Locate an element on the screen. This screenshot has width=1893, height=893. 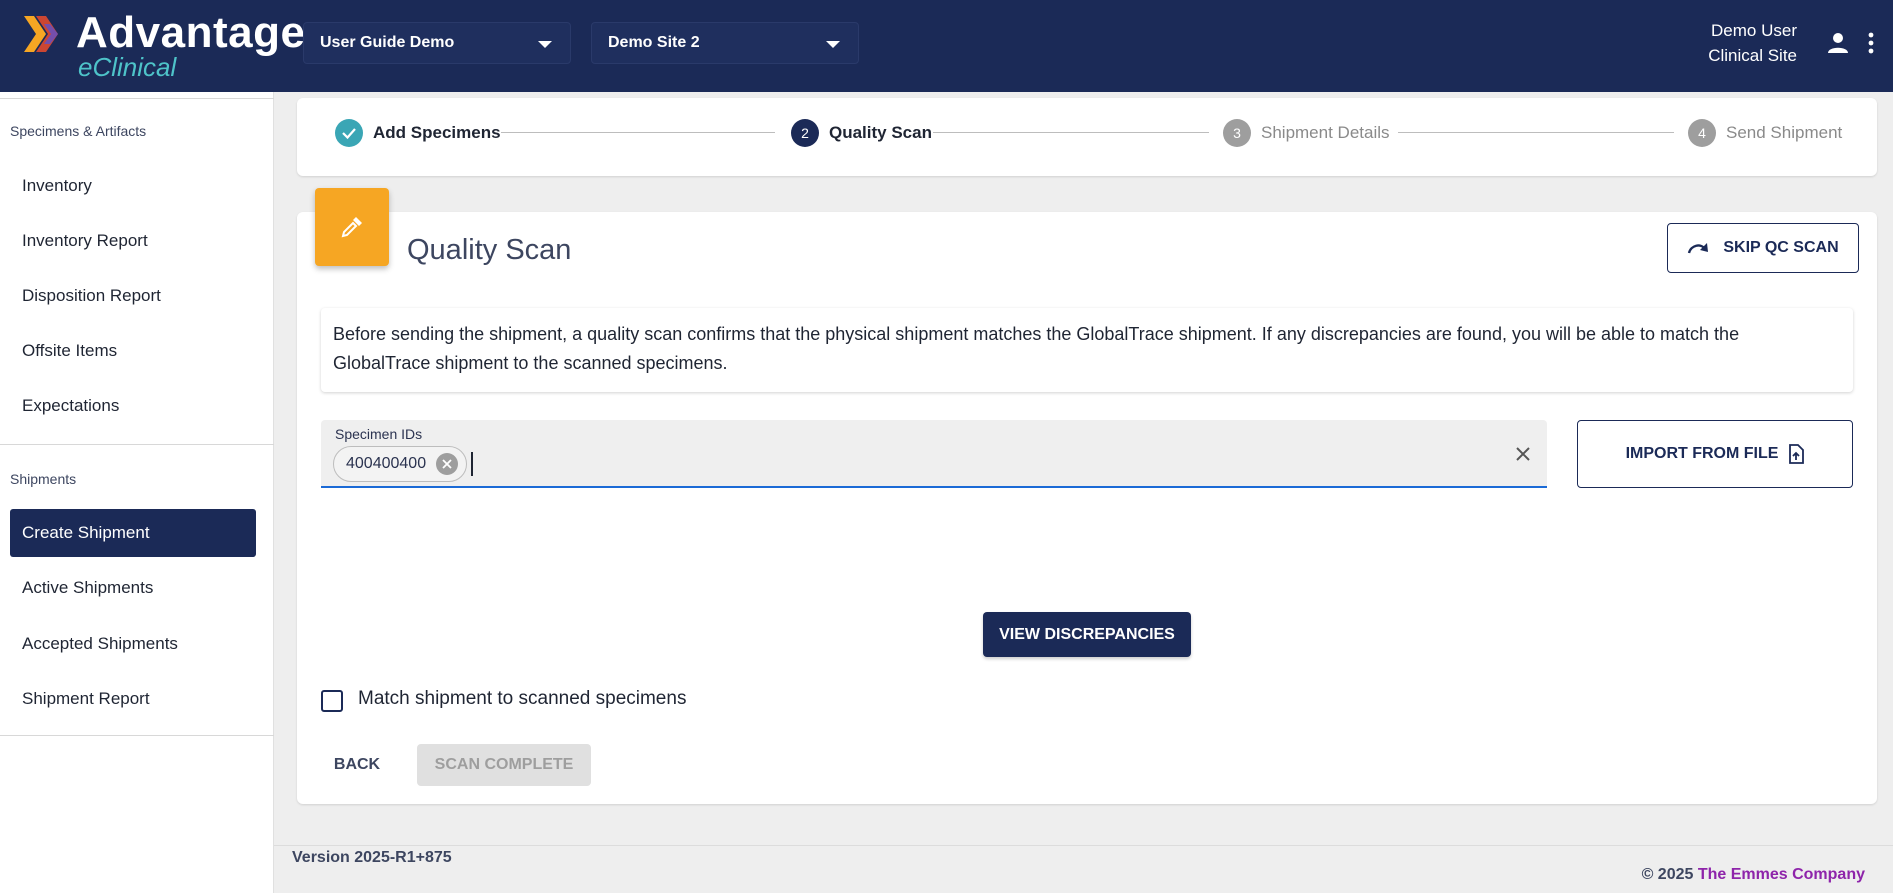
step-send-shipment: 4 Send Shipment is located at coordinates (1765, 133).